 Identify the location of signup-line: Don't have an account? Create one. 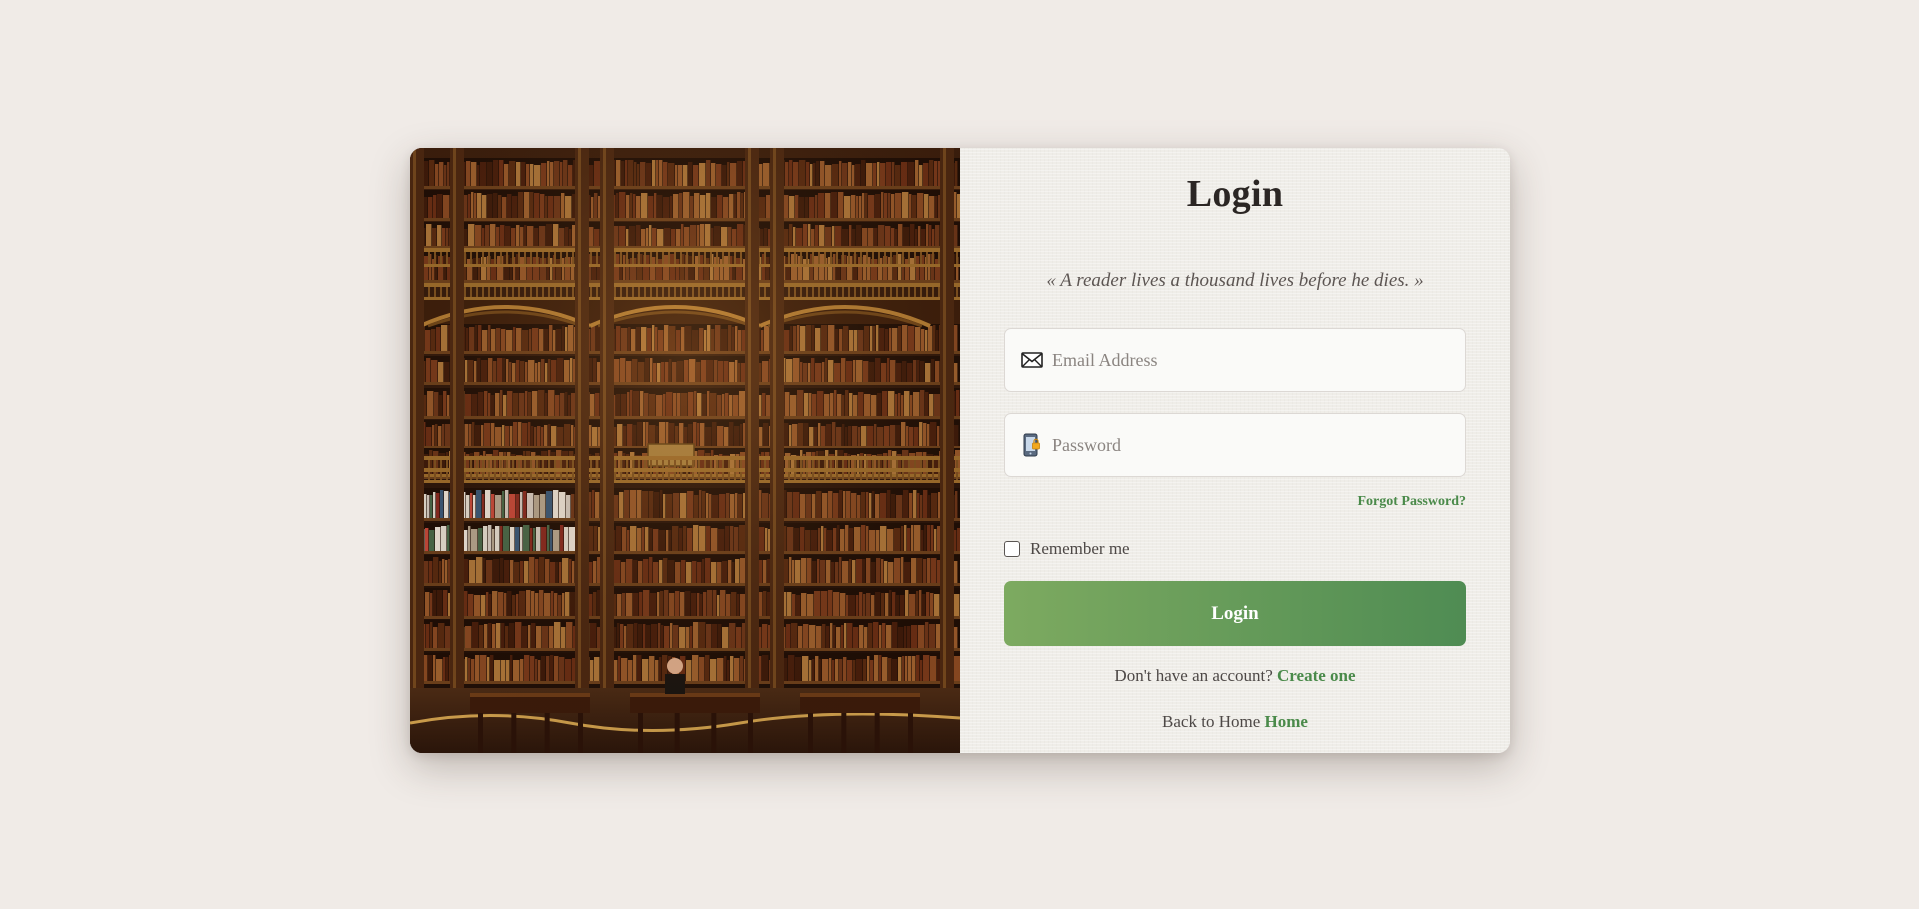
(1235, 676).